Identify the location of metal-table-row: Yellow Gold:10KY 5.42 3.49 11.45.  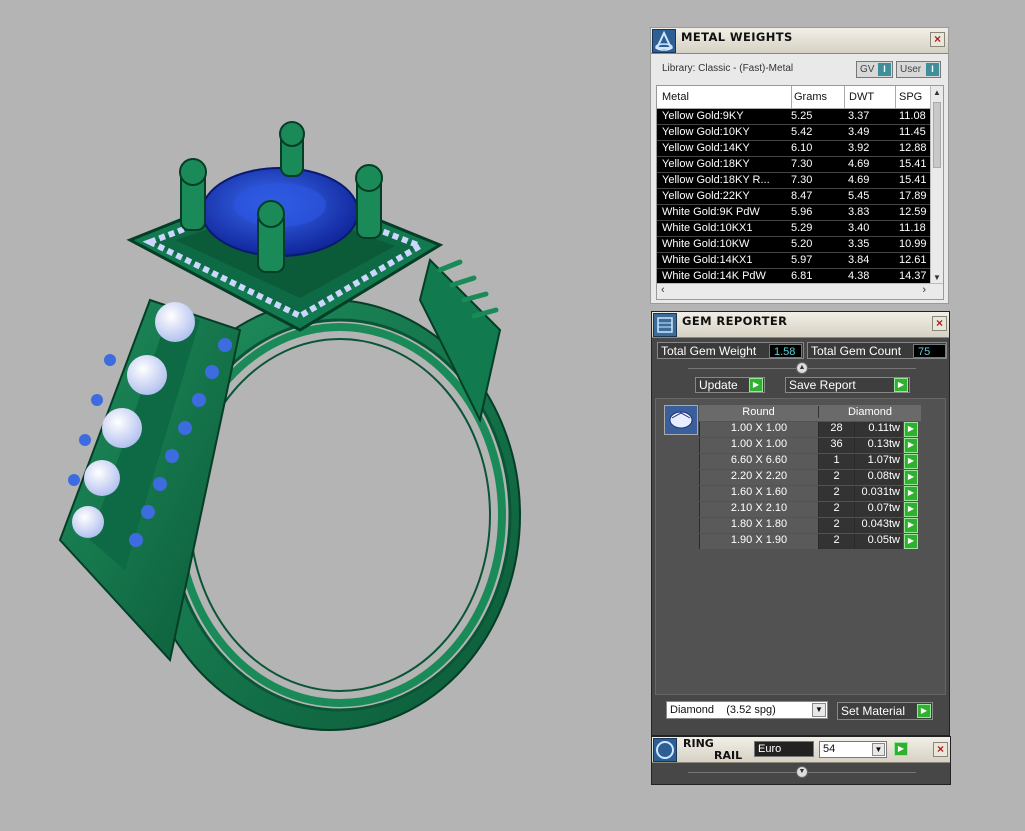
(794, 133).